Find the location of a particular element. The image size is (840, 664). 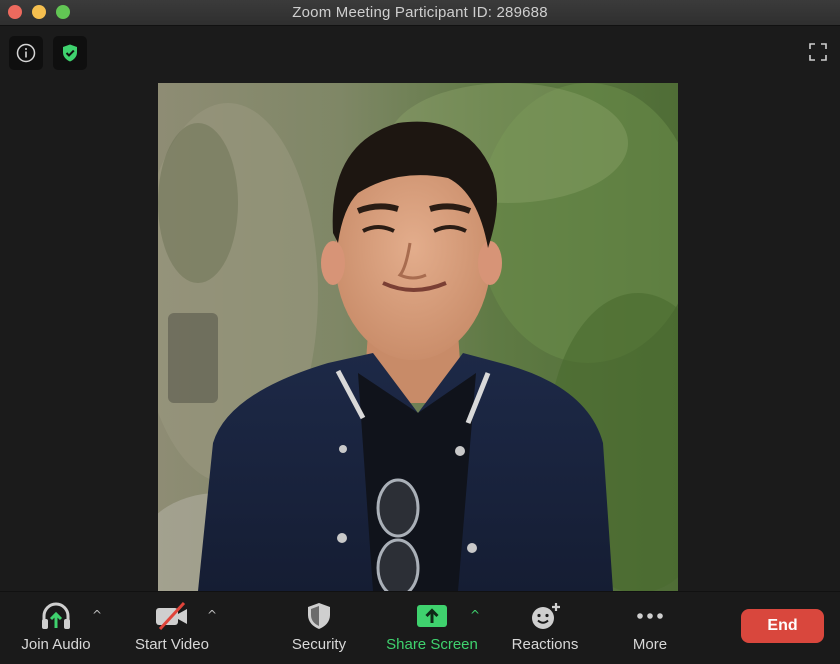

security-button: Security is located at coordinates (319, 626).